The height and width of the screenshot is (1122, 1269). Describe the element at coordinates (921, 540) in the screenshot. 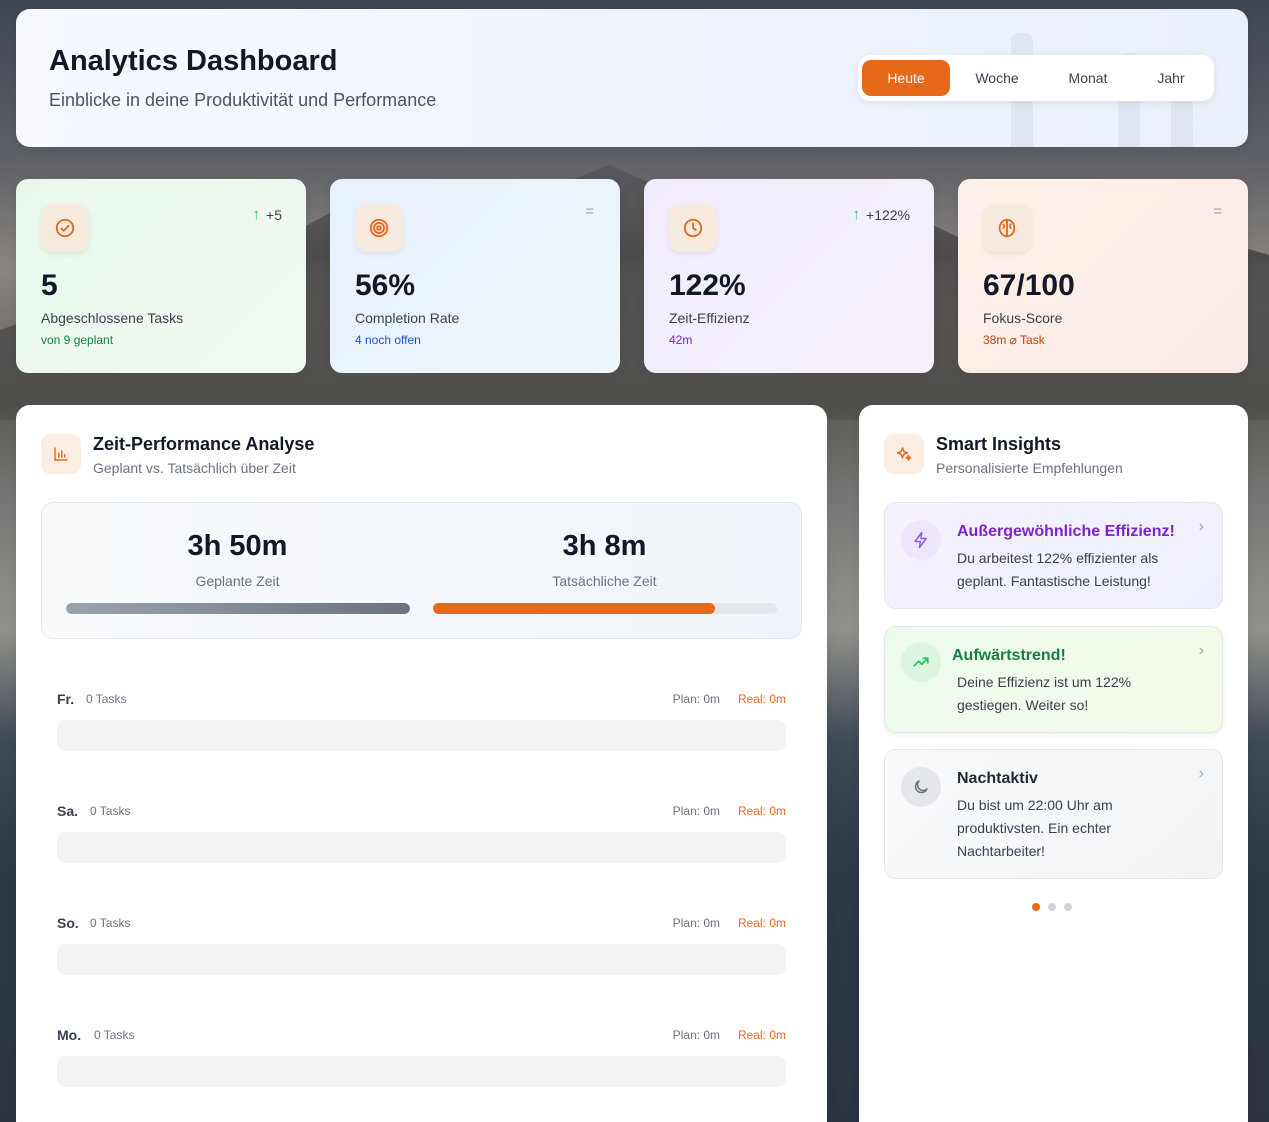

I see `lightning-icon` at that location.